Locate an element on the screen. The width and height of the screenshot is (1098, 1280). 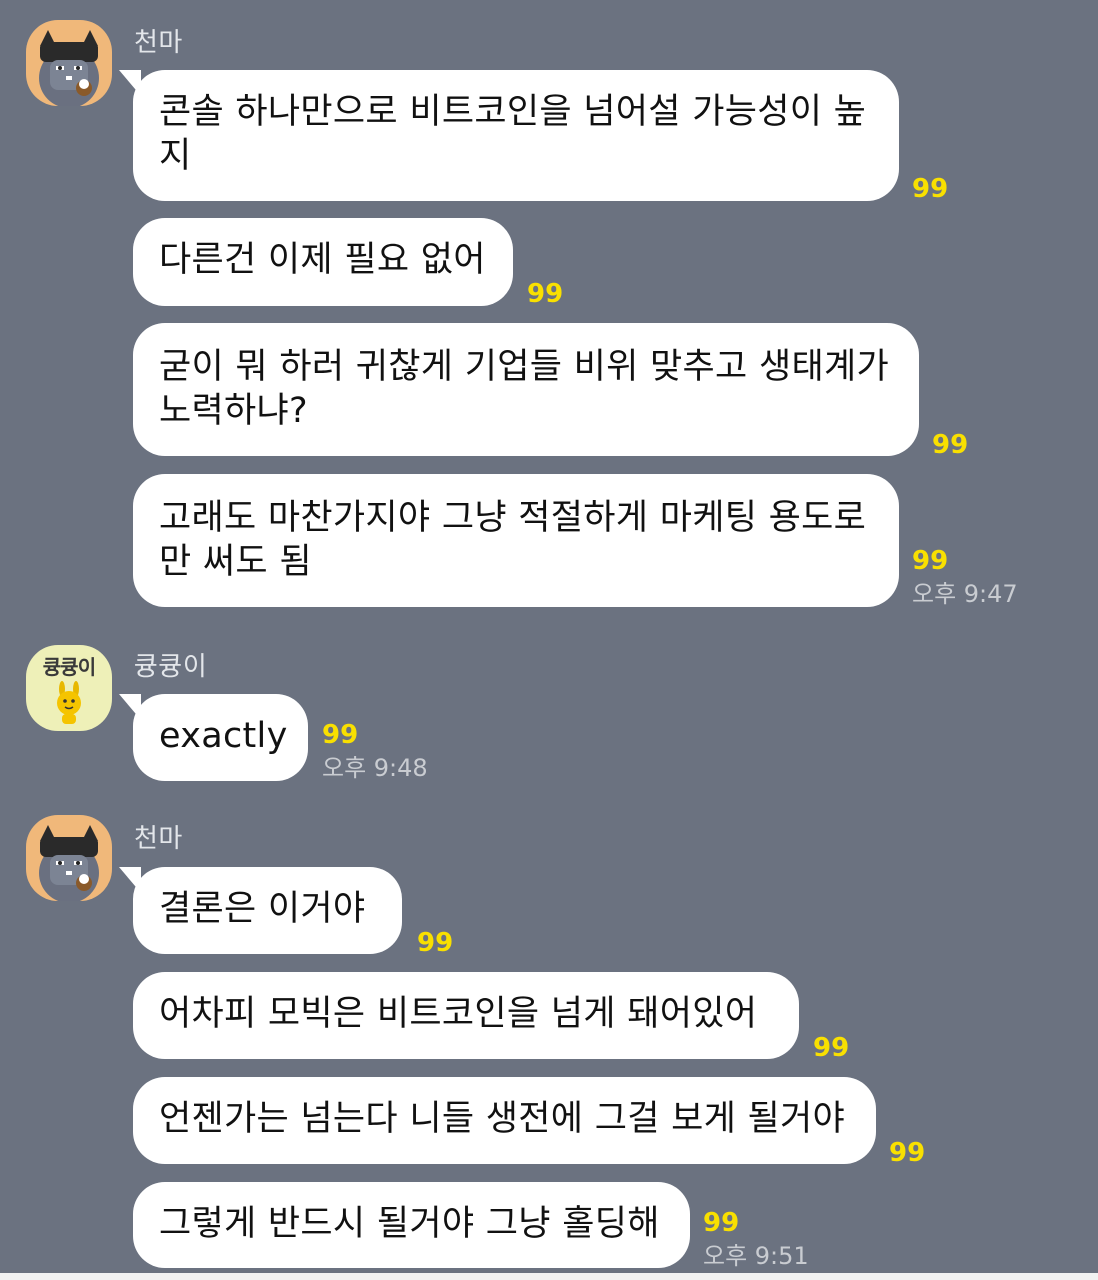
message-text: 지 is located at coordinates (175, 156).